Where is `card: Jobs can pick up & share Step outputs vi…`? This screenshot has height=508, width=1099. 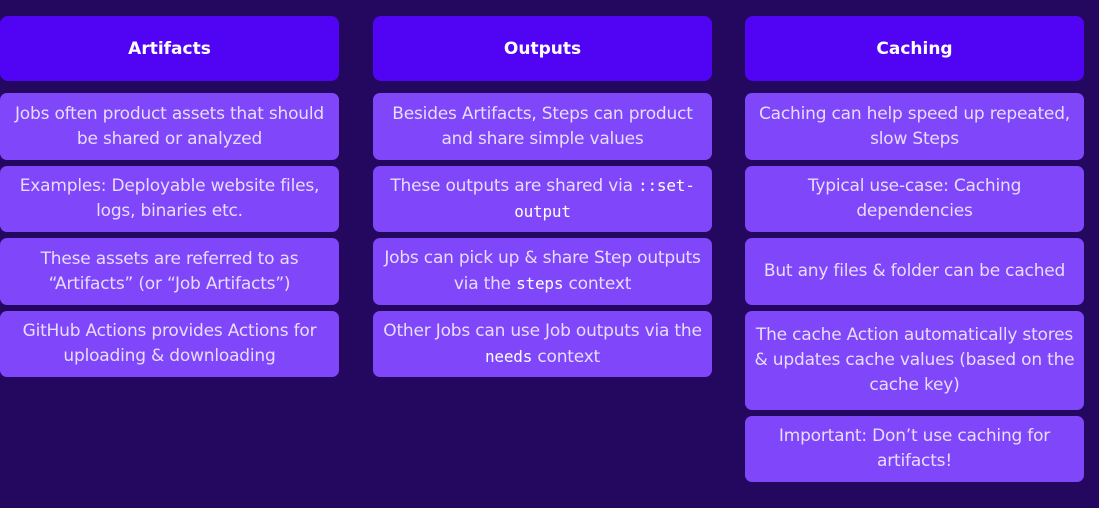 card: Jobs can pick up & share Step outputs vi… is located at coordinates (542, 271).